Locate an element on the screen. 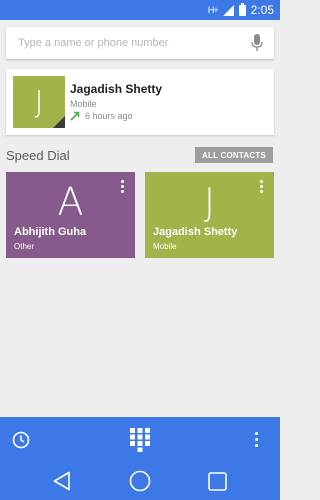 The image size is (320, 500). signal-indicator: H+ is located at coordinates (213, 10).